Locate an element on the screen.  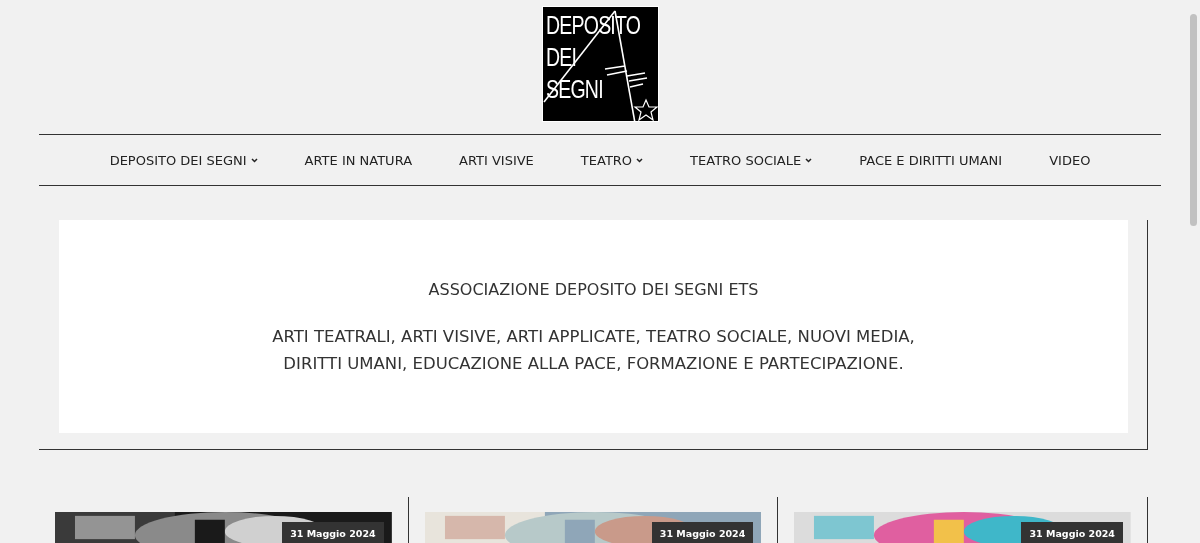
nav-link: VIDEO is located at coordinates (1069, 160).